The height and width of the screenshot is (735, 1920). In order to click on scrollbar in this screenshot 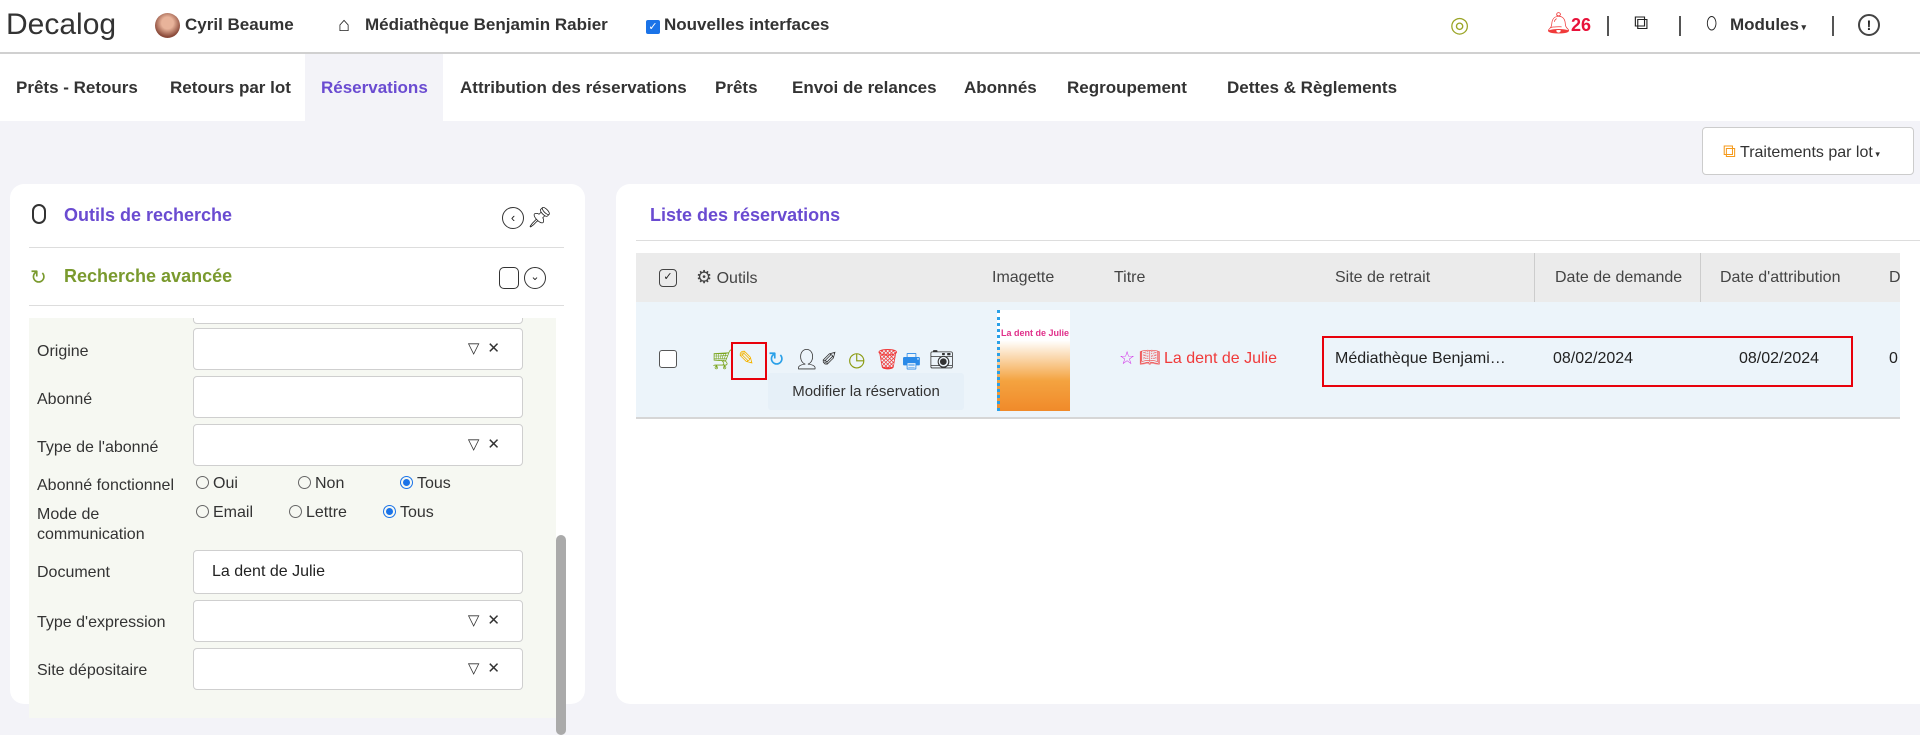, I will do `click(561, 635)`.